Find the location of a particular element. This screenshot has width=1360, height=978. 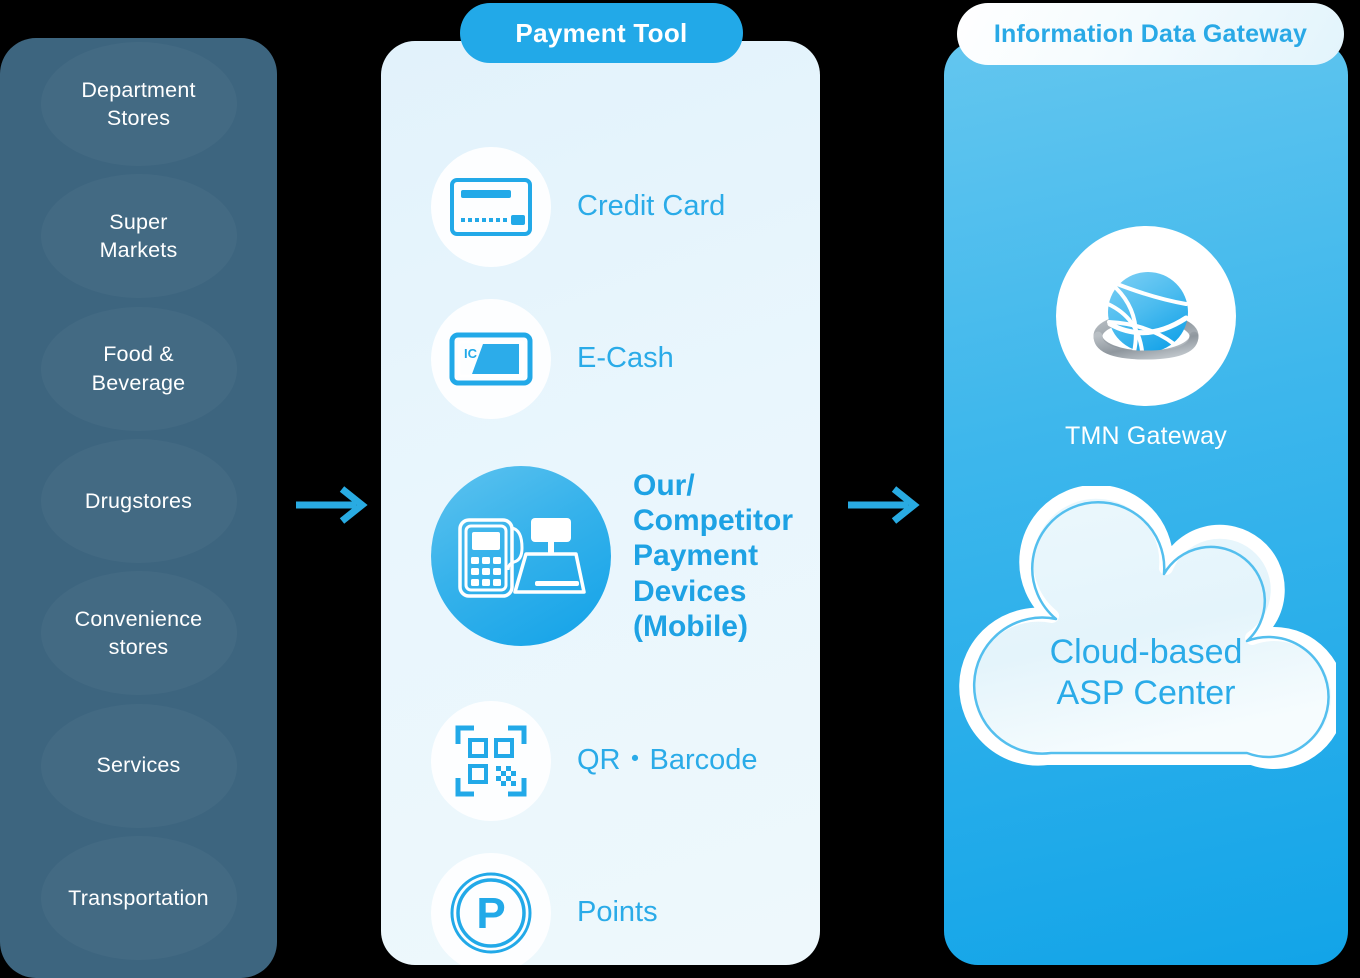

payment-option-label: Our/ Competitor Payment Devices (Mobile) is located at coordinates (713, 556).